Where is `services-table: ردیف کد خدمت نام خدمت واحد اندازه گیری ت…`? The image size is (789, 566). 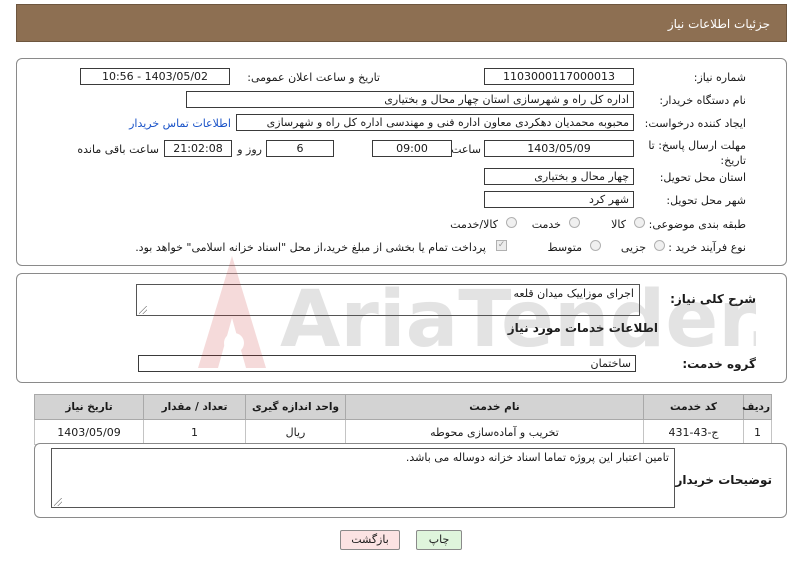
services-table: ردیف کد خدمت نام خدمت واحد اندازه گیری ت… is located at coordinates (403, 419).